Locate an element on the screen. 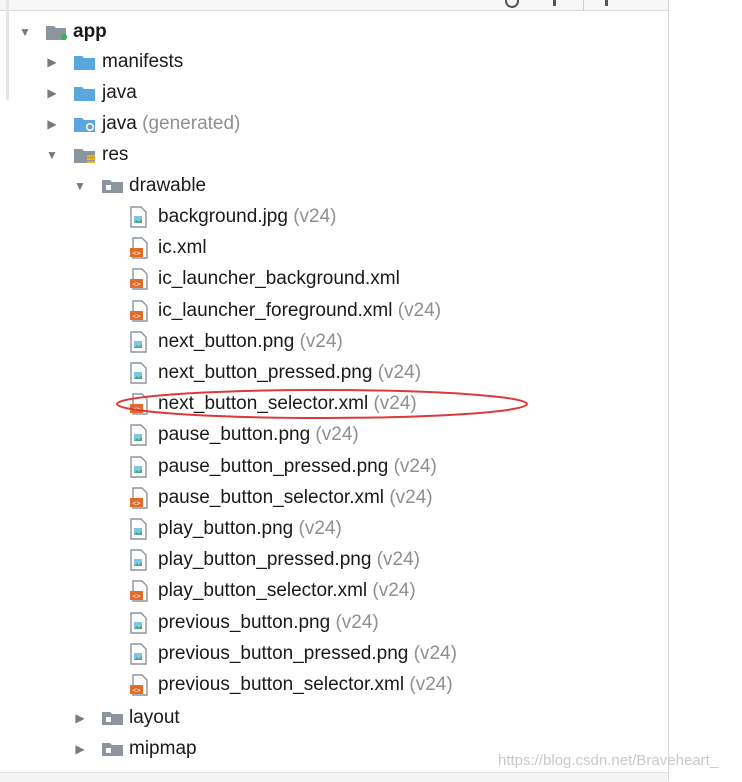 Image resolution: width=742 pixels, height=782 pixels. tree-node-file: <> previous_button_selector.xml (v24) is located at coordinates (334, 684).